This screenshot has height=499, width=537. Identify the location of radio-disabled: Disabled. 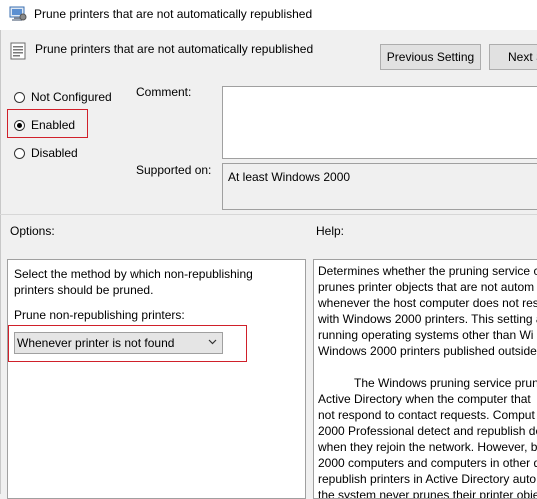
(46, 153).